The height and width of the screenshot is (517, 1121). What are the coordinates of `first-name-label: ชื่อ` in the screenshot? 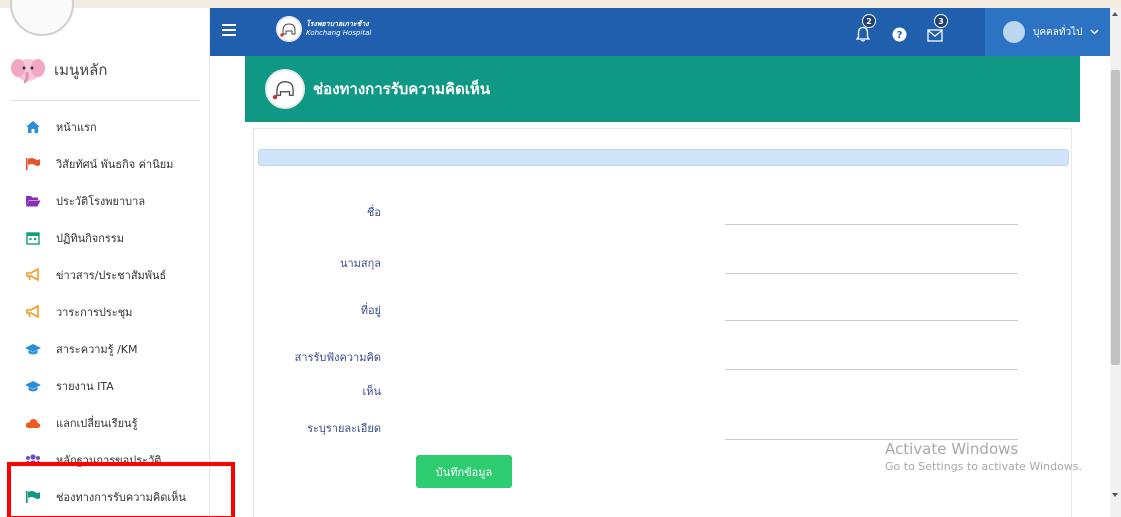 It's located at (373, 212).